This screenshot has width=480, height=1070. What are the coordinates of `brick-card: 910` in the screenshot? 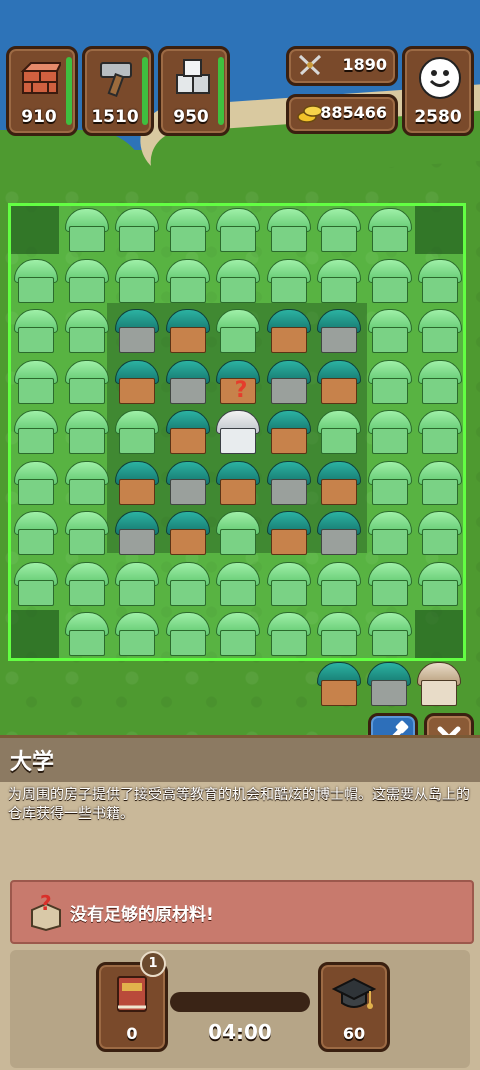 It's located at (42, 91).